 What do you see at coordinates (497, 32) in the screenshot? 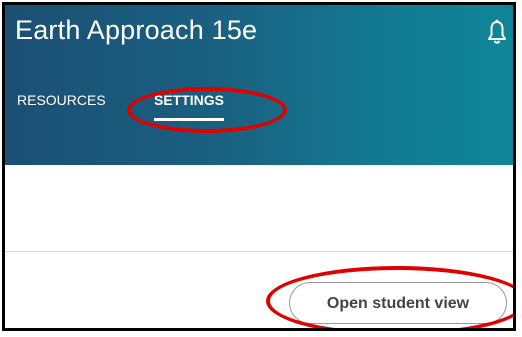
I see `bell-icon` at bounding box center [497, 32].